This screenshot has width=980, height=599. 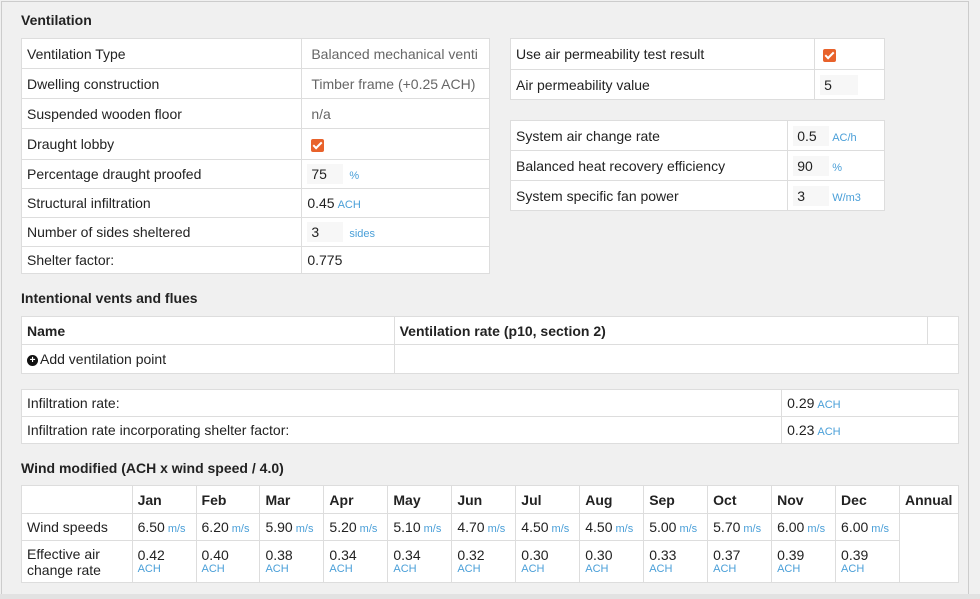 What do you see at coordinates (151, 555) in the screenshot?
I see `effective-rate-value: 0.42` at bounding box center [151, 555].